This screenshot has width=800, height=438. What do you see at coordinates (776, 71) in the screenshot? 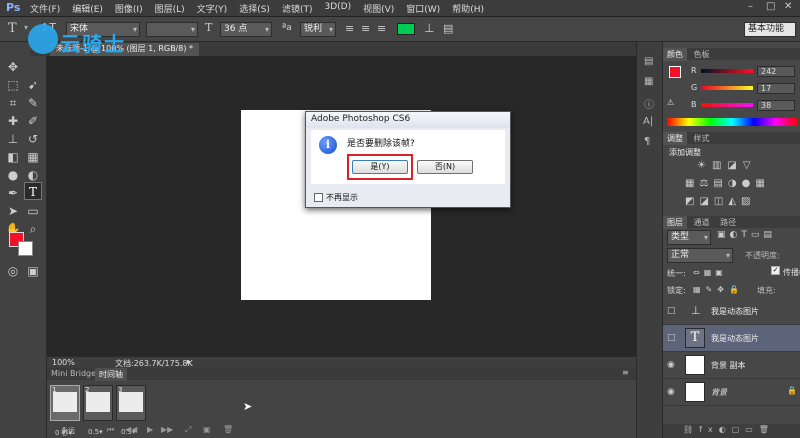
I see `r-value: 242` at bounding box center [776, 71].